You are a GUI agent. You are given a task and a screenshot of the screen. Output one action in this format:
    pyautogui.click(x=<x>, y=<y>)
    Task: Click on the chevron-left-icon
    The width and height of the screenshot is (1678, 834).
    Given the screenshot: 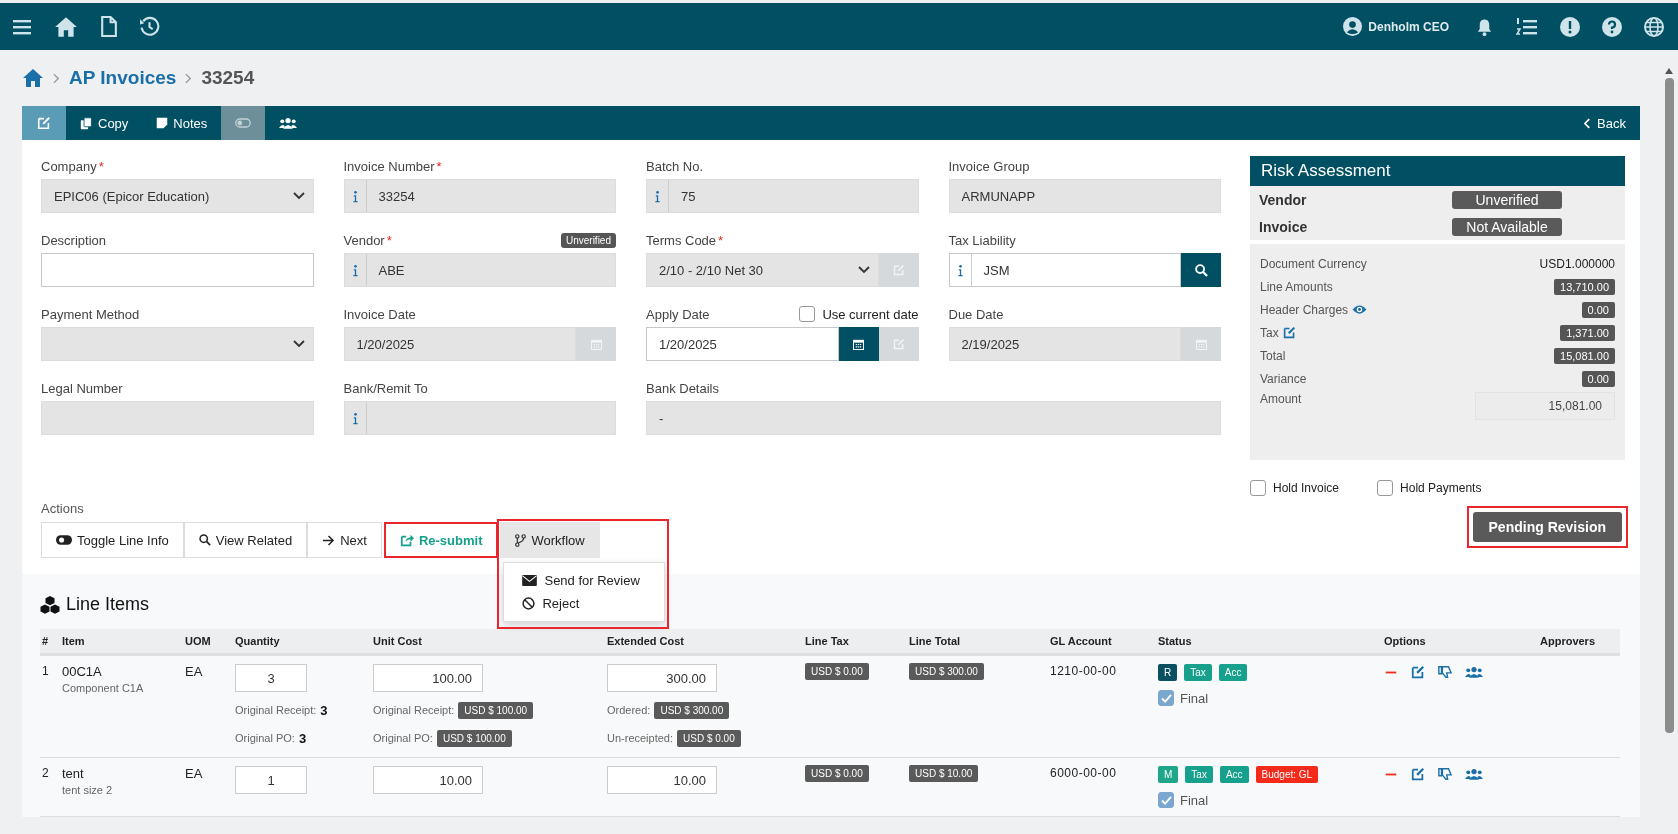 What is the action you would take?
    pyautogui.click(x=1588, y=123)
    